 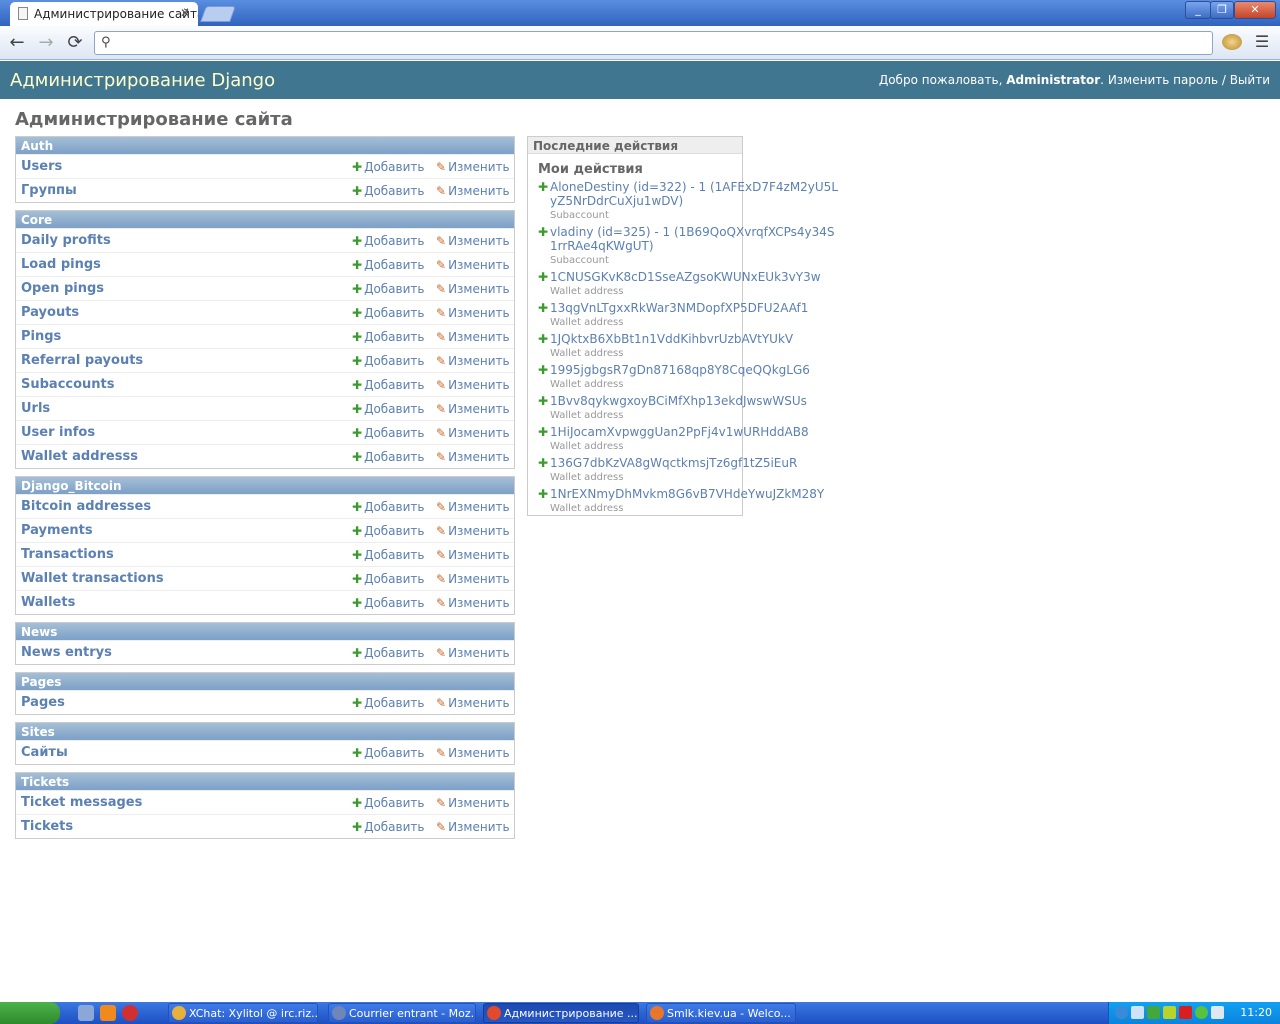 What do you see at coordinates (659, 43) in the screenshot?
I see `url-input` at bounding box center [659, 43].